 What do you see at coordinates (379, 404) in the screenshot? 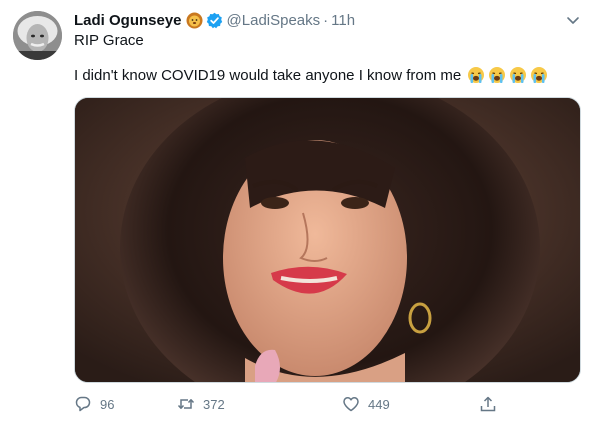
I see `like-count: 449` at bounding box center [379, 404].